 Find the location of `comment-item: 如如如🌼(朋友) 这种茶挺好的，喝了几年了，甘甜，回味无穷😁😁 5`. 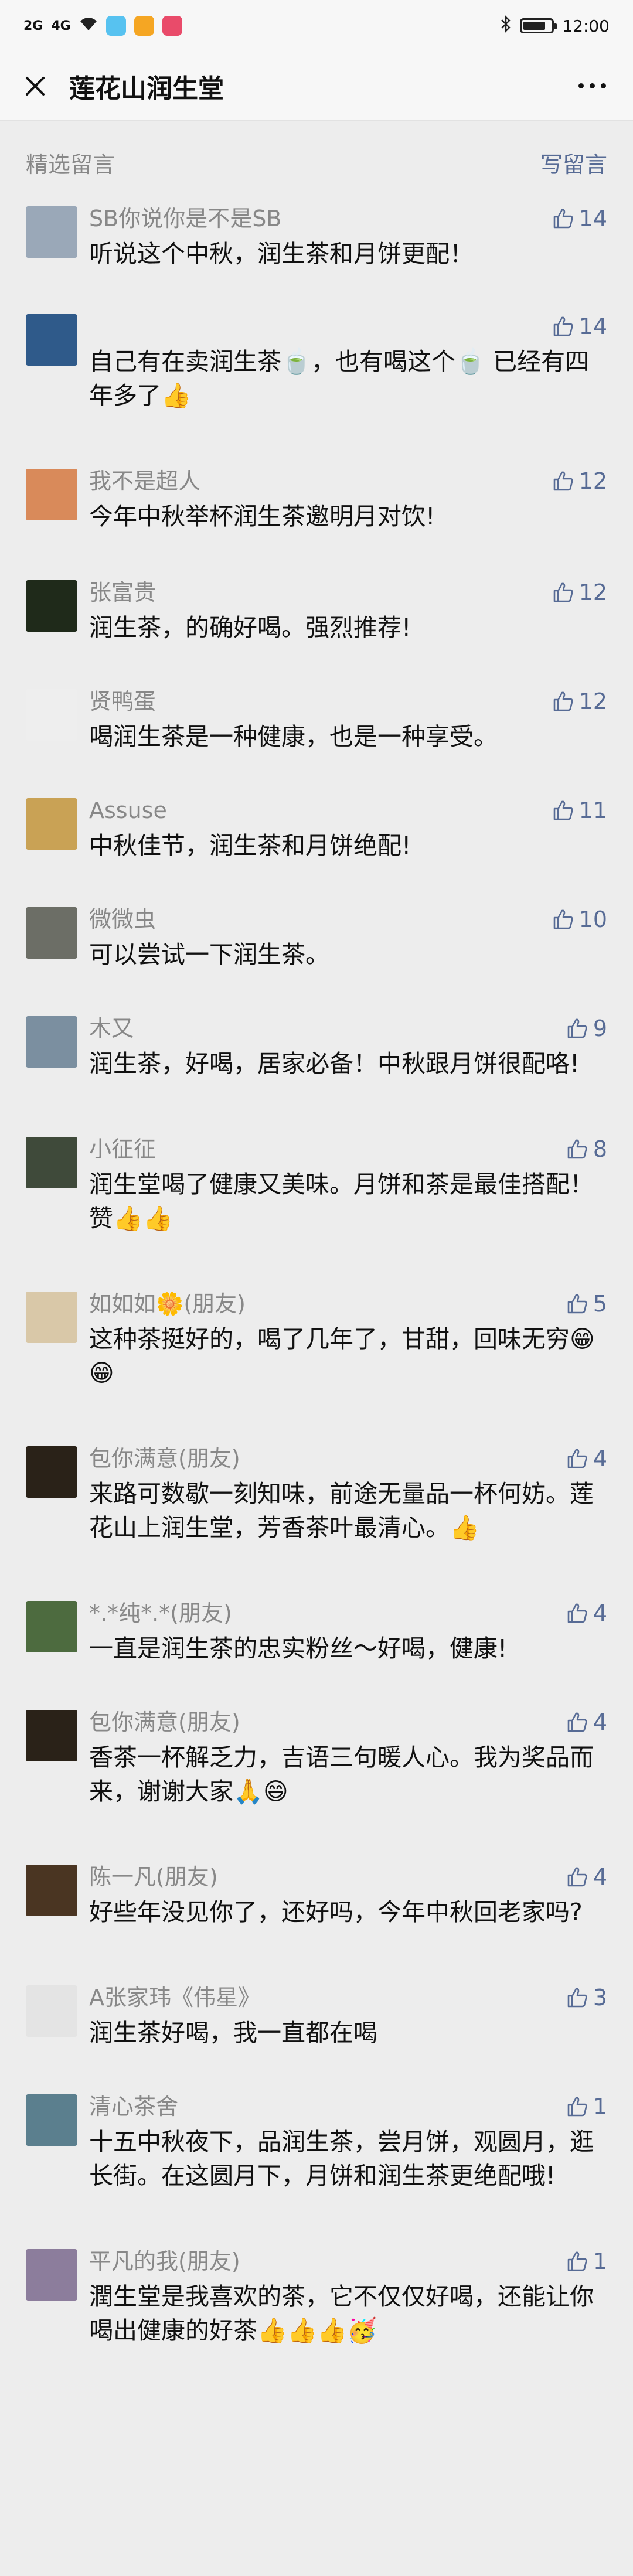

comment-item: 如如如🌼(朋友) 这种茶挺好的，喝了几年了，甘甜，回味无穷😁😁 5 is located at coordinates (316, 1339).